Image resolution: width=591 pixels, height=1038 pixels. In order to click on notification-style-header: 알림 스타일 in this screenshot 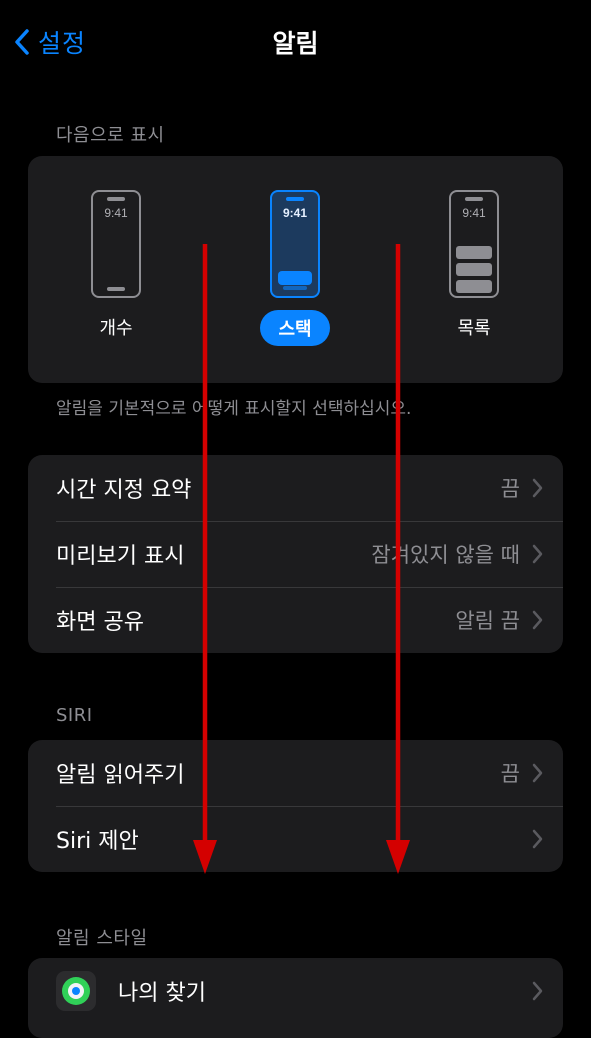, I will do `click(102, 938)`.